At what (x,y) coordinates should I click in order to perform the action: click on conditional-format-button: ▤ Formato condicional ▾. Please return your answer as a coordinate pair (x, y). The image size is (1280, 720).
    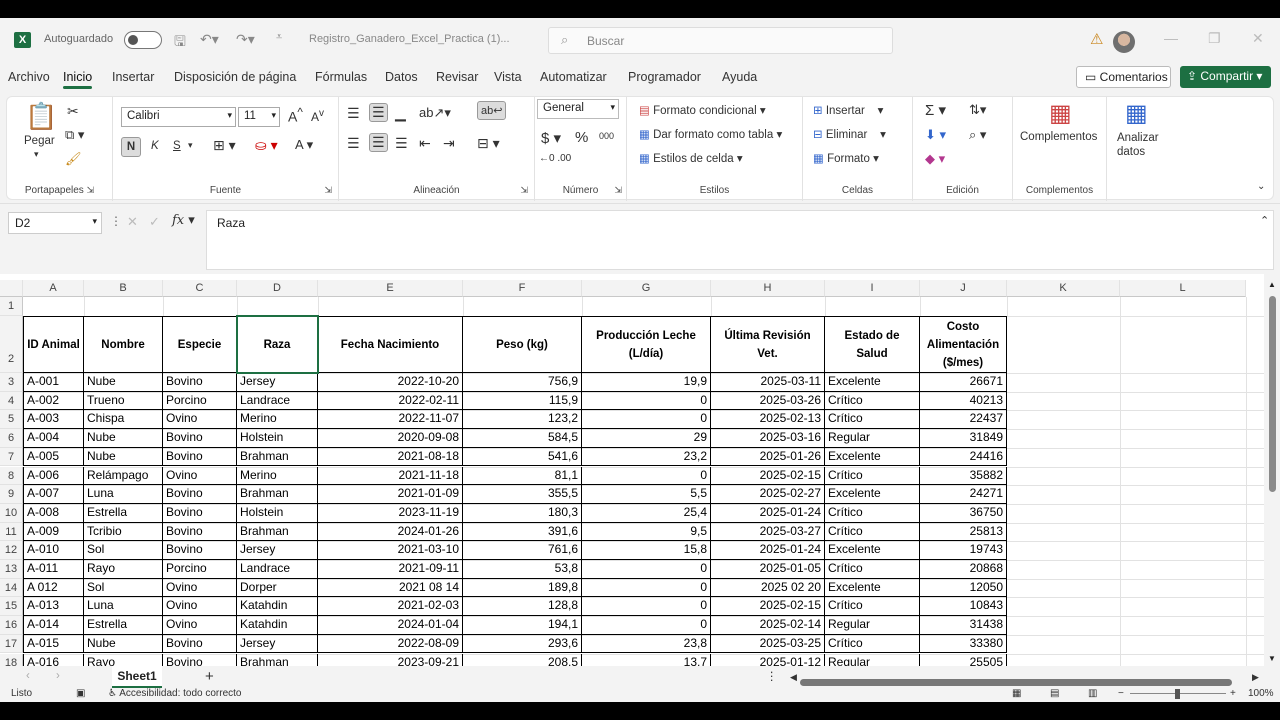
    Looking at the image, I should click on (702, 110).